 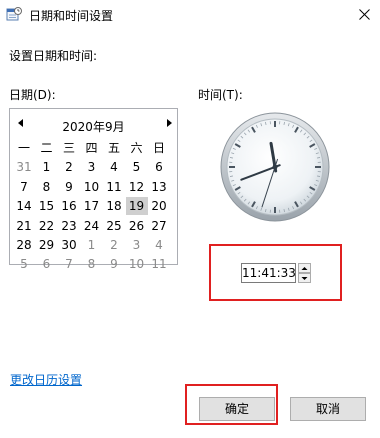 I want to click on time-spinner, so click(x=304, y=273).